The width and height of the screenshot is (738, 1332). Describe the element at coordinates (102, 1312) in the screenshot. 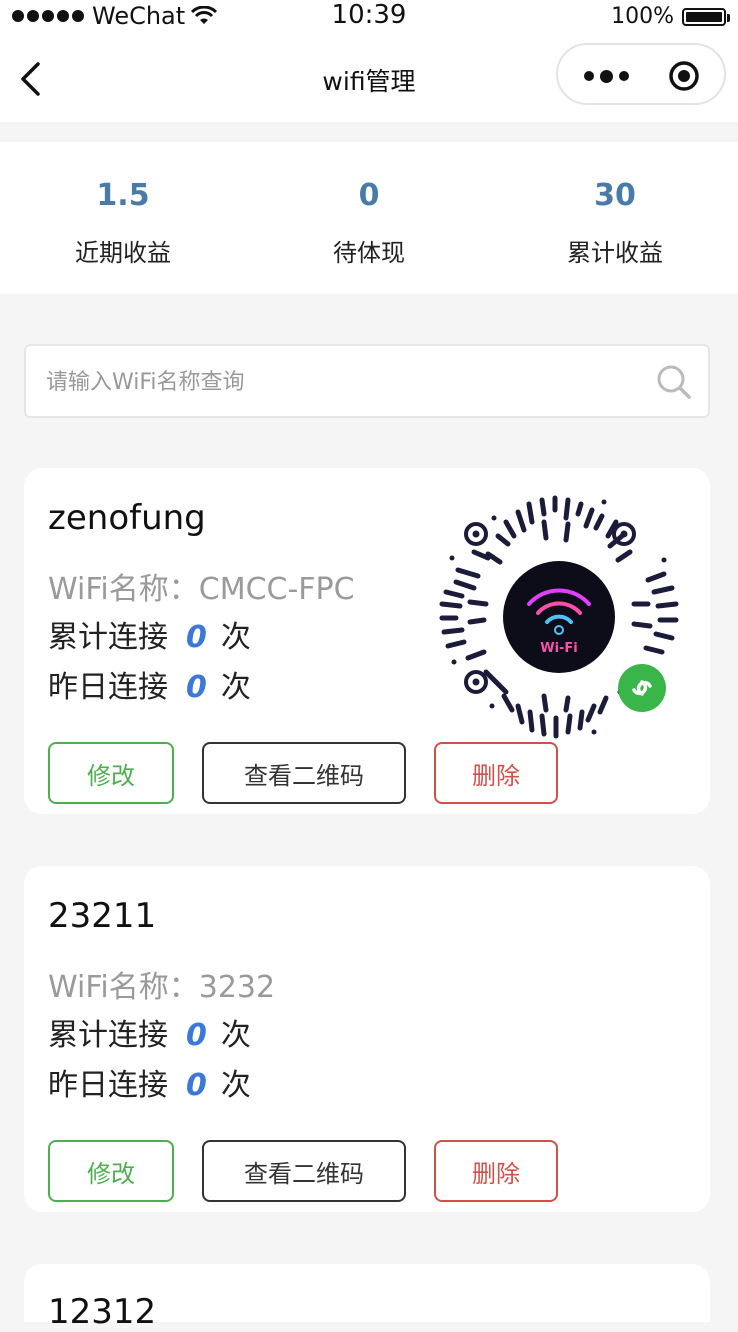

I see `wifi-card-title: 12312` at that location.